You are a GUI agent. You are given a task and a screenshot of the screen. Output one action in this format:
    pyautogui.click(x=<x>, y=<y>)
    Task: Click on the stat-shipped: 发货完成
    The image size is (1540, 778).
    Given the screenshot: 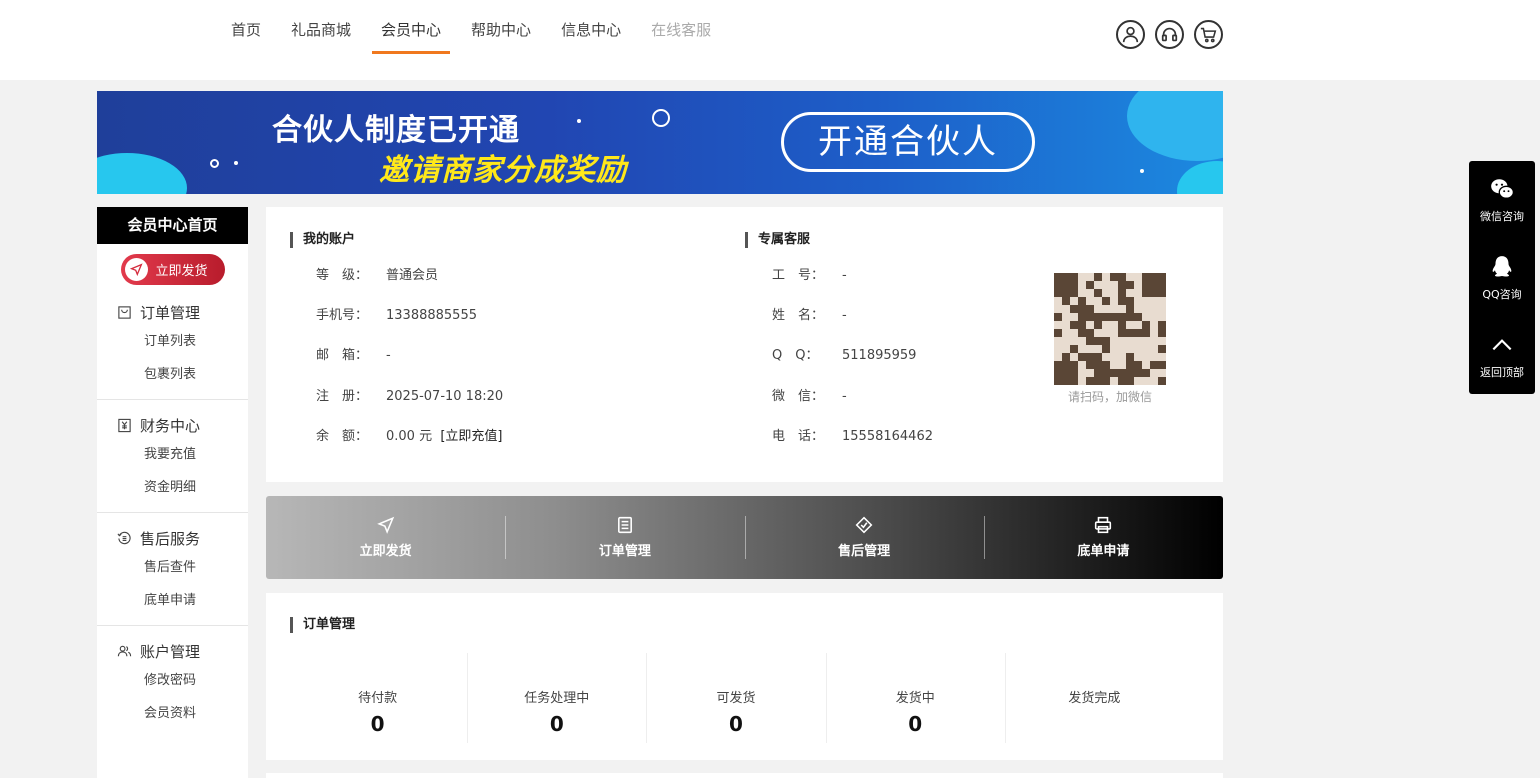 What is the action you would take?
    pyautogui.click(x=1094, y=698)
    